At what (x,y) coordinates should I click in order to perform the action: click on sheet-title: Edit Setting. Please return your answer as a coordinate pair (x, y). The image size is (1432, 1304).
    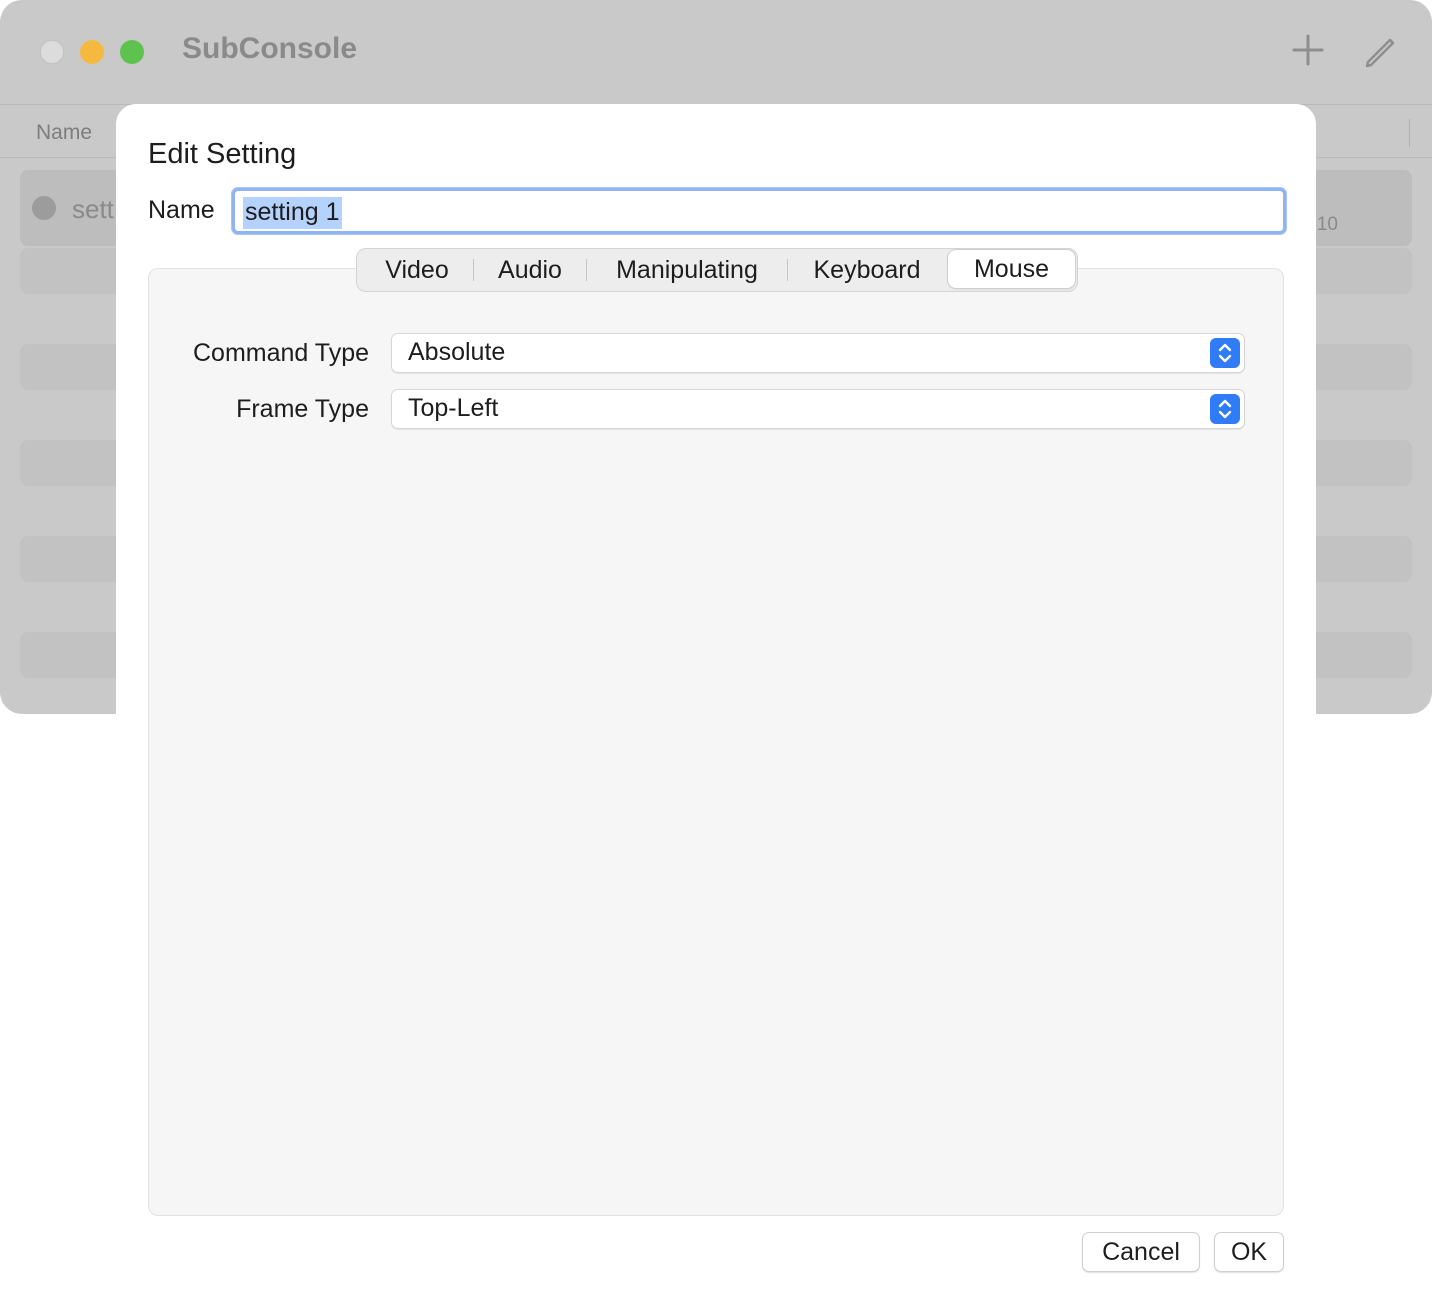
    Looking at the image, I should click on (222, 154).